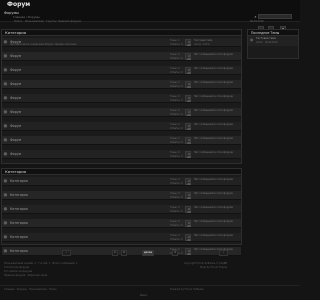 The image size is (320, 300). Describe the element at coordinates (175, 40) in the screenshot. I see `topics-count: Темы: 1` at that location.